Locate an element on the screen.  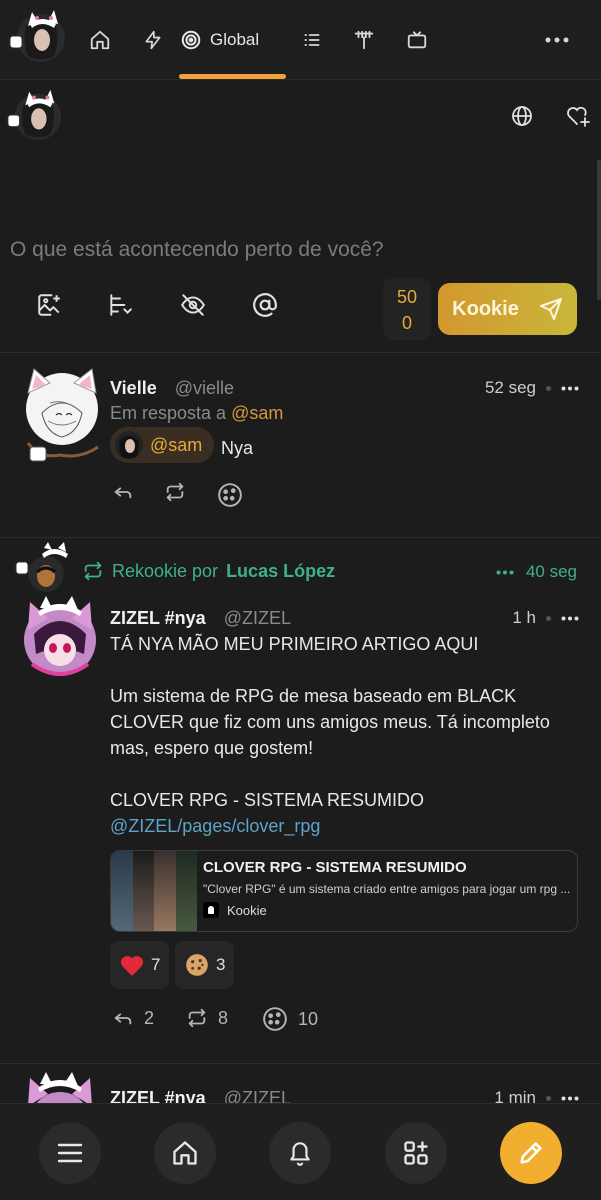
cookie-react-button is located at coordinates (230, 495).